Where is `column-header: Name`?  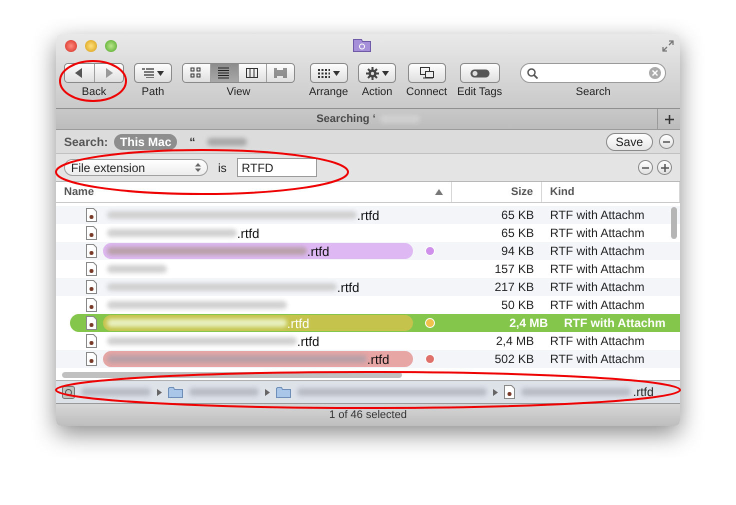
column-header: Name is located at coordinates (254, 192).